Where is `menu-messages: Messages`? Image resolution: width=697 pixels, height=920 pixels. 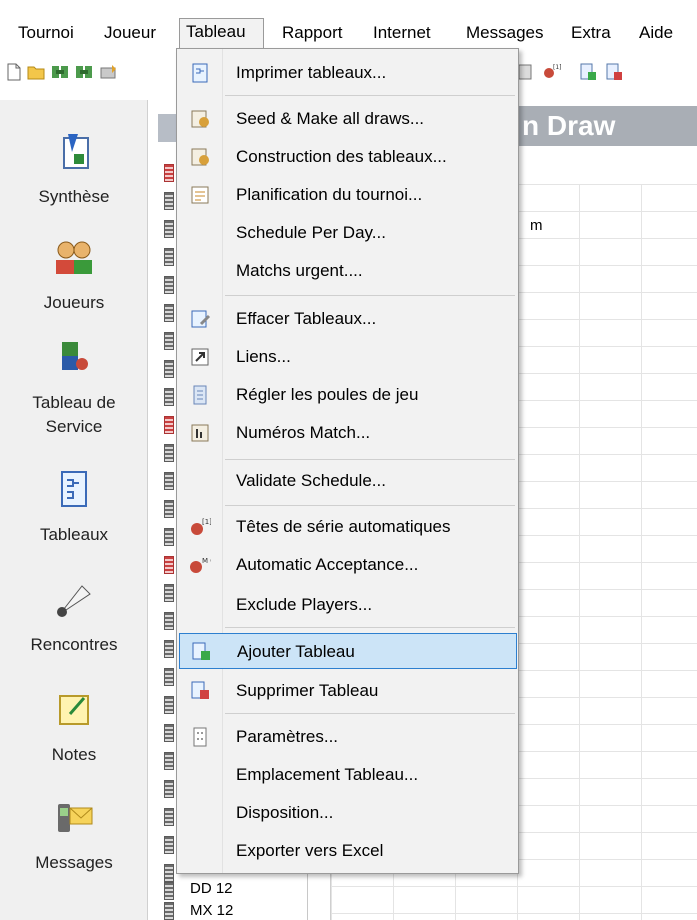
menu-messages: Messages is located at coordinates (504, 34).